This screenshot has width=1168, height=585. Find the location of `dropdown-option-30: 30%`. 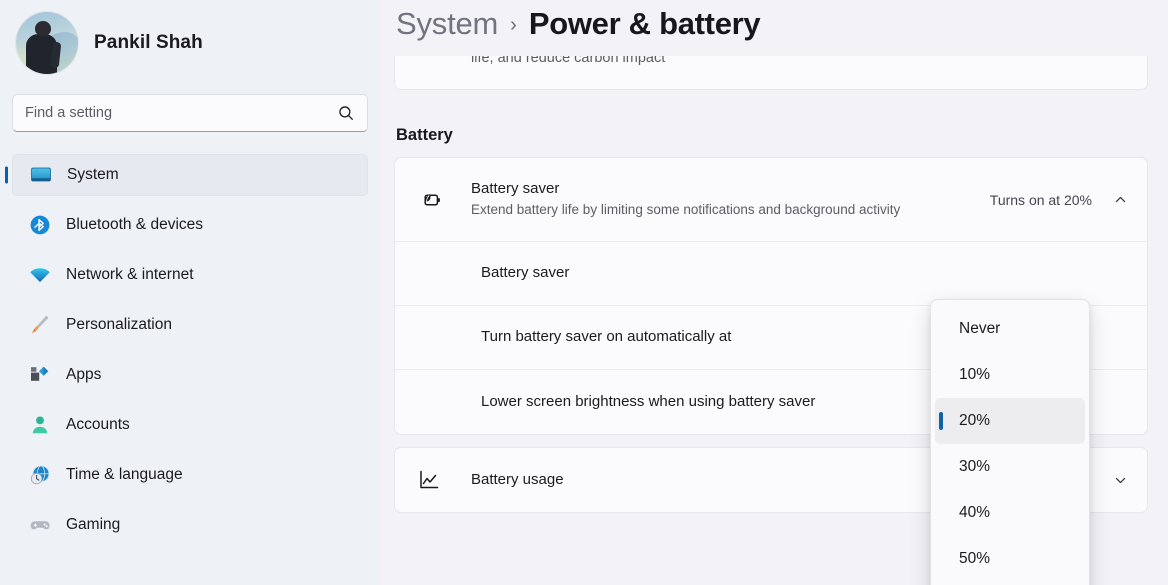

dropdown-option-30: 30% is located at coordinates (1010, 467).